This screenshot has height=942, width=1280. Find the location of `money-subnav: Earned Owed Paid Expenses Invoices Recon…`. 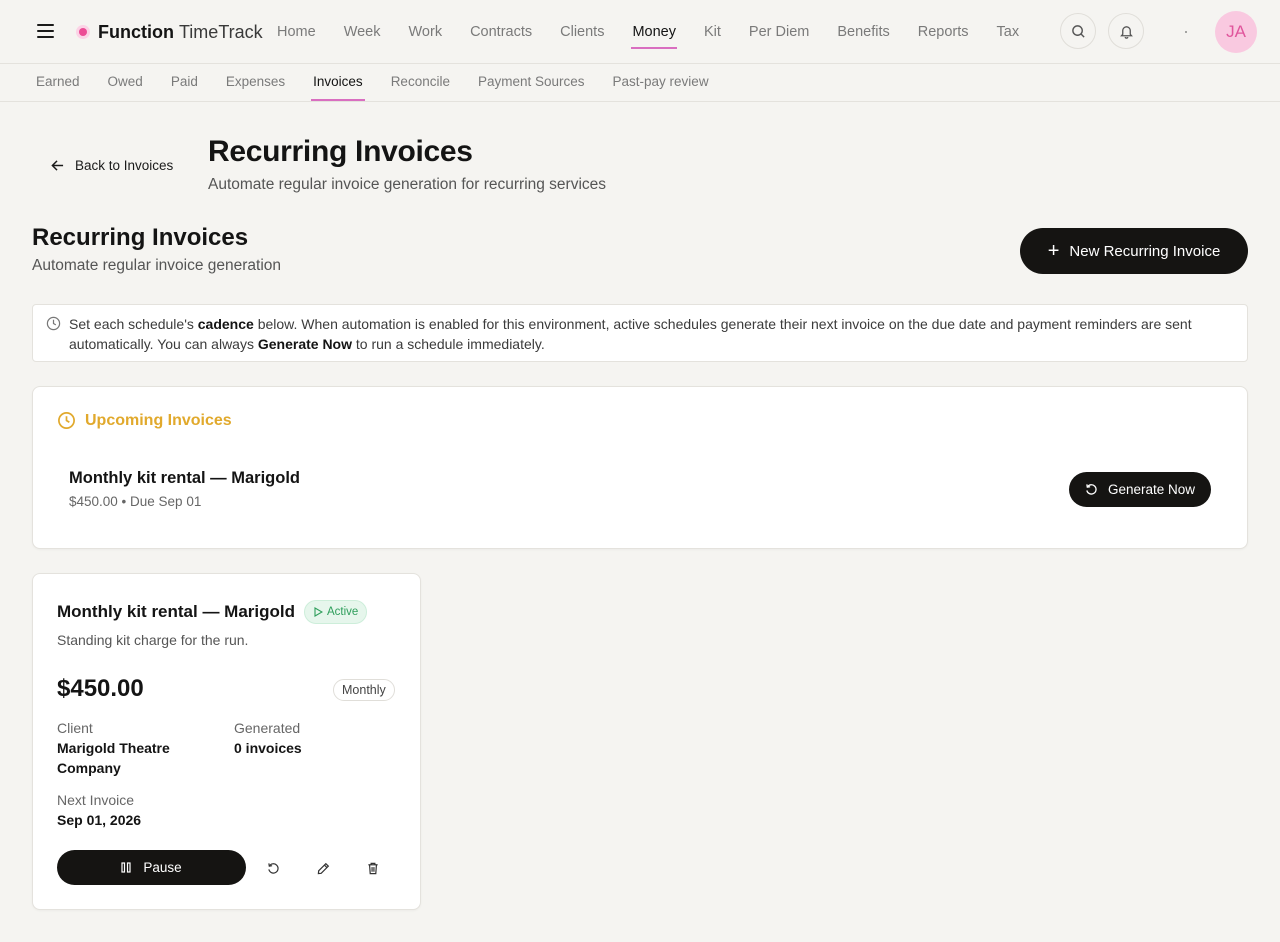

money-subnav: Earned Owed Paid Expenses Invoices Recon… is located at coordinates (640, 83).